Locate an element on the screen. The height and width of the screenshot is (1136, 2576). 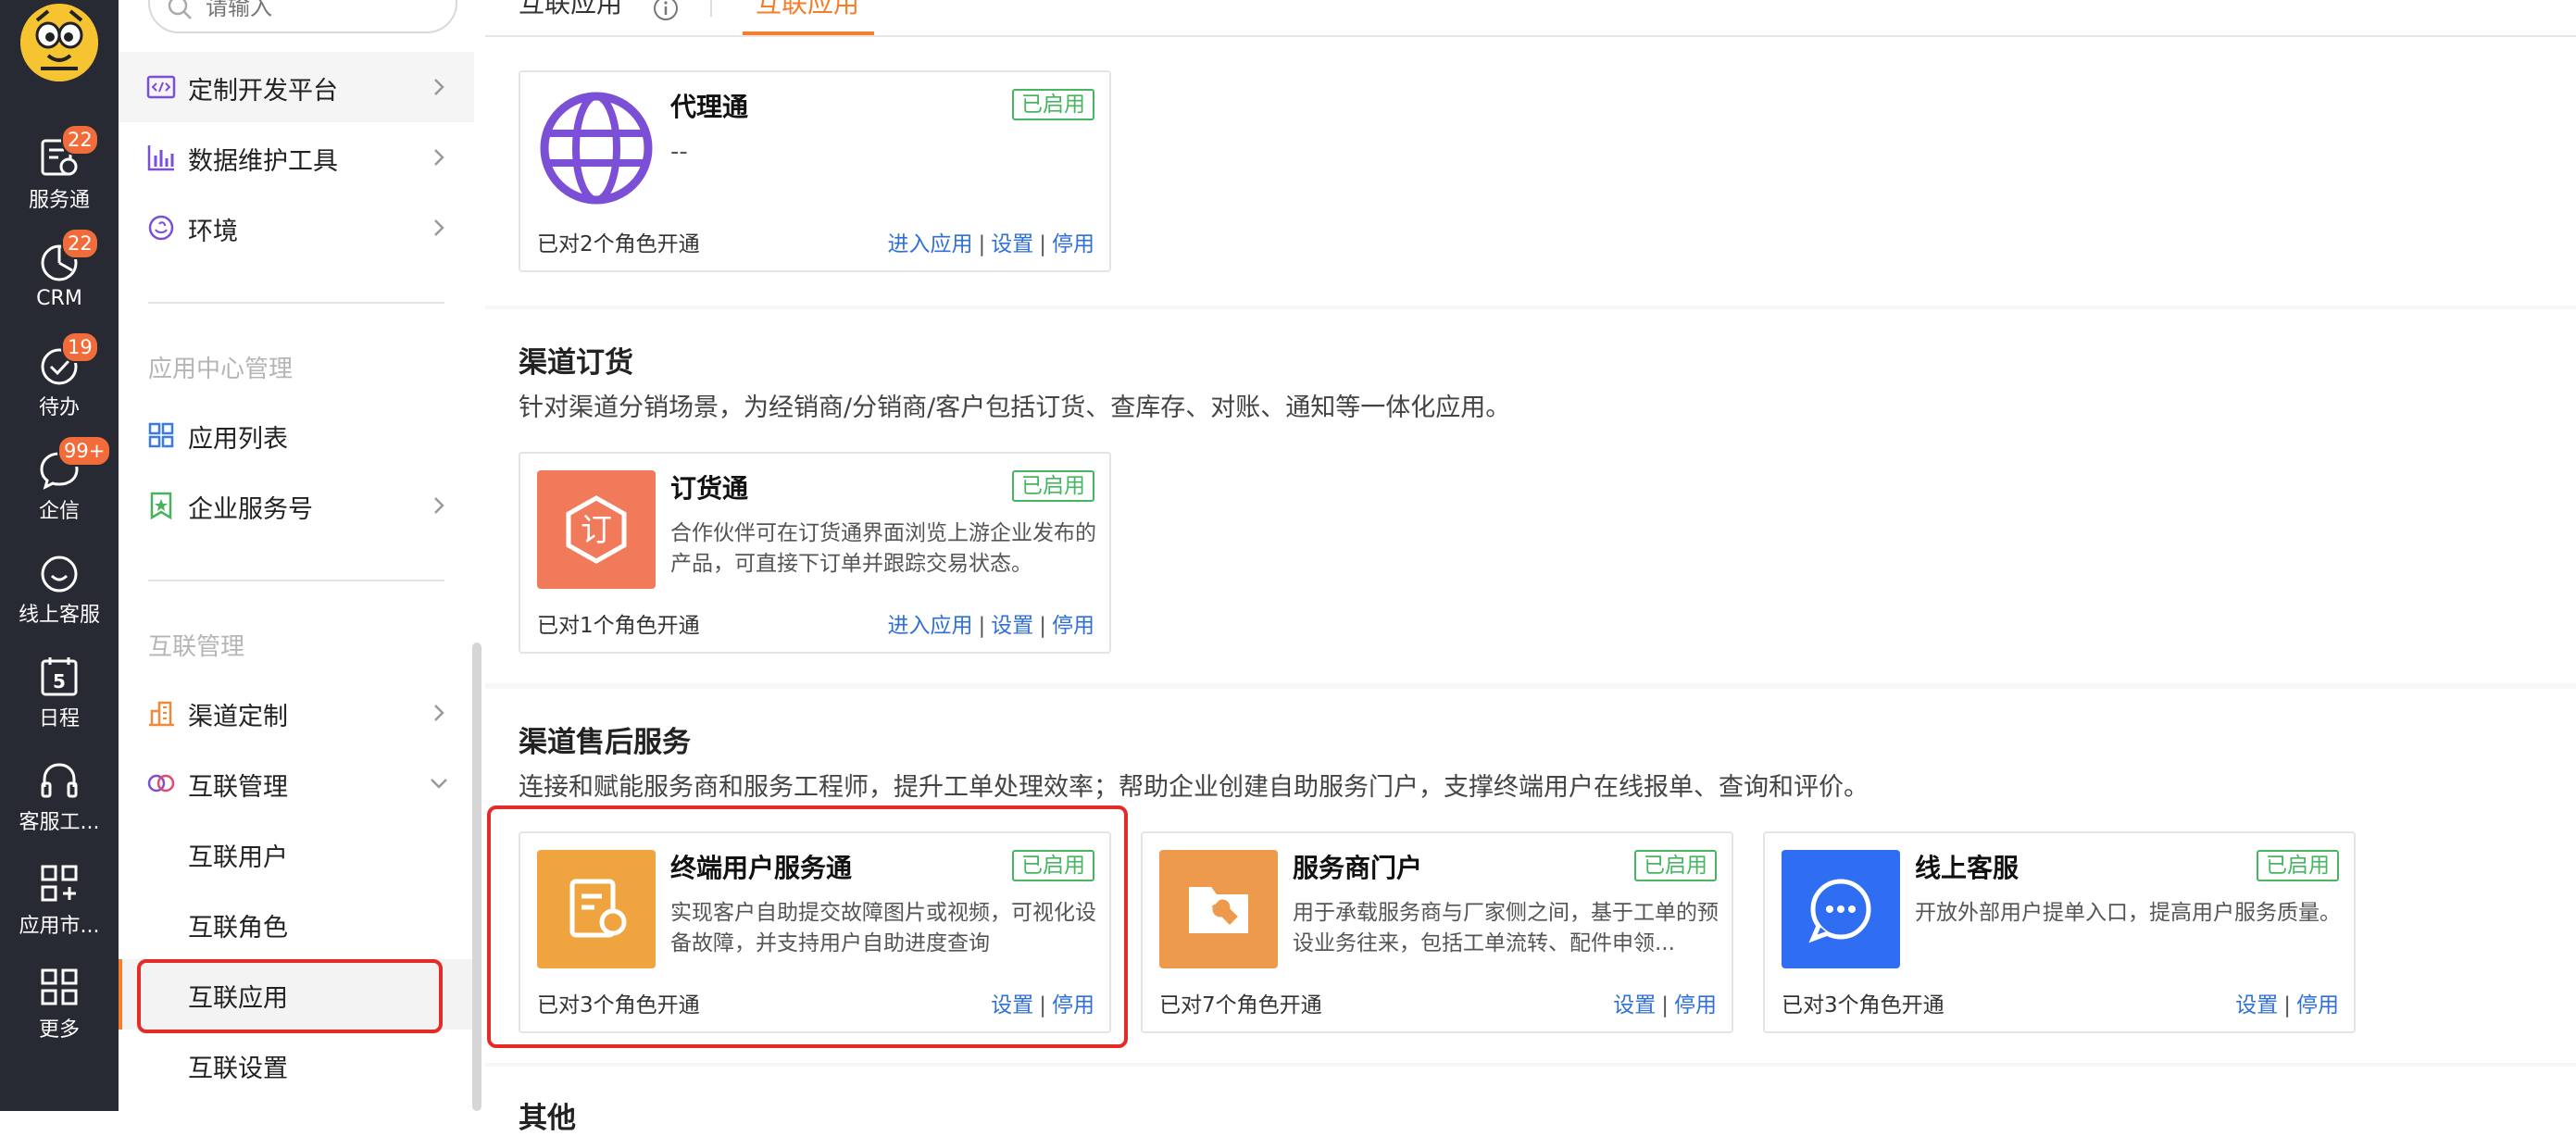
menu-search-input is located at coordinates (321, 11).